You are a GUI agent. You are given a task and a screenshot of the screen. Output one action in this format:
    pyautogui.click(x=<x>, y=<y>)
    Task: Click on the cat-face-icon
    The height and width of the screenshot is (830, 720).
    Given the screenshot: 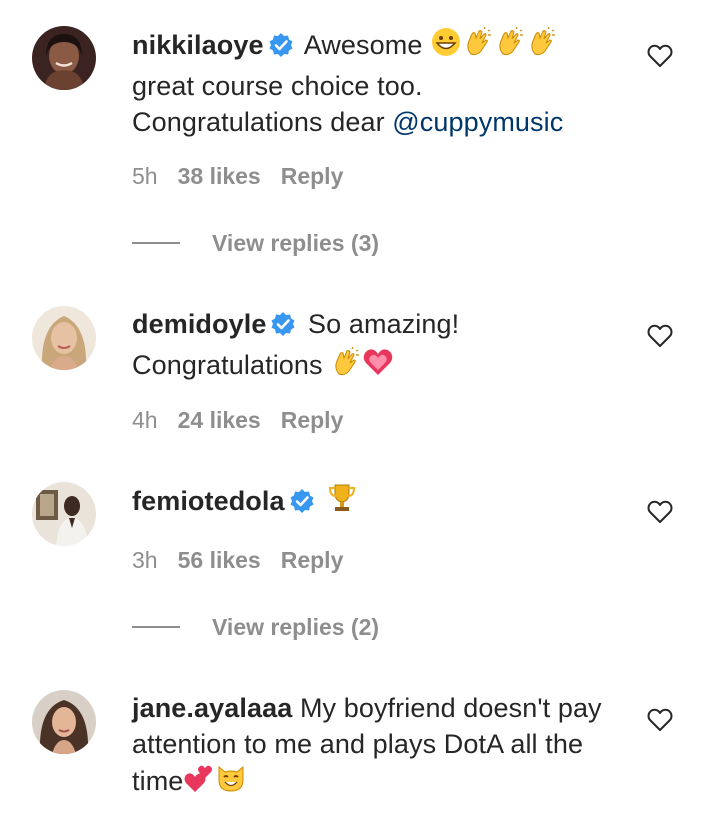 What is the action you would take?
    pyautogui.click(x=231, y=783)
    